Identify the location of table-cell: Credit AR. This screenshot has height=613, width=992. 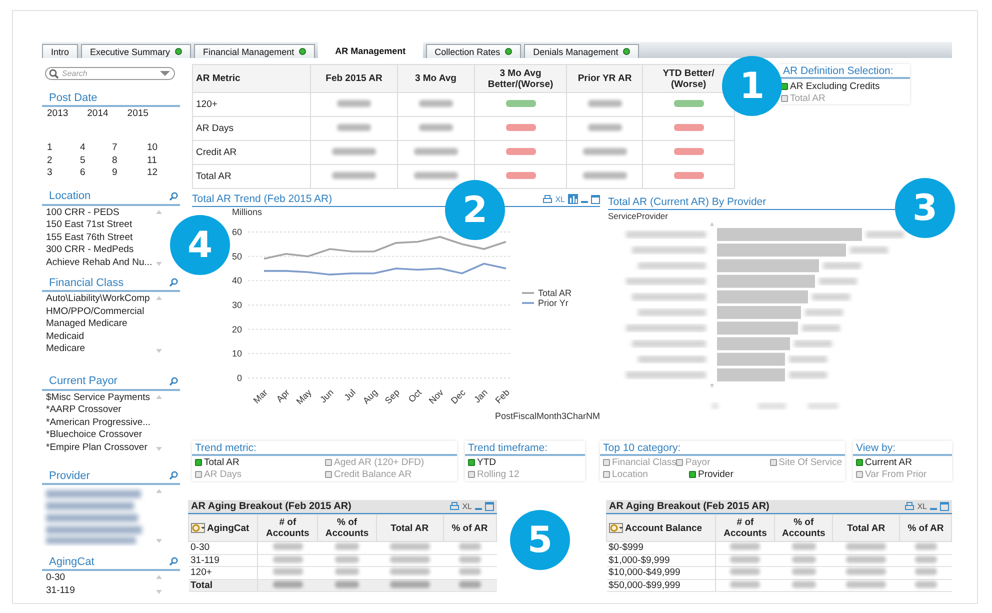
(251, 152).